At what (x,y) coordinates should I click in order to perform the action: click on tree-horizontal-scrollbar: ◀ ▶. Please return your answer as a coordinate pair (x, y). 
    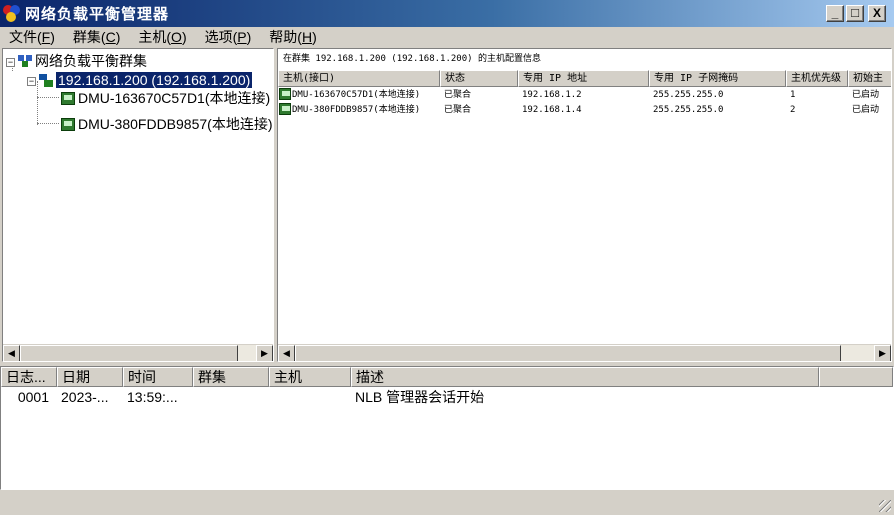
    Looking at the image, I should click on (138, 352).